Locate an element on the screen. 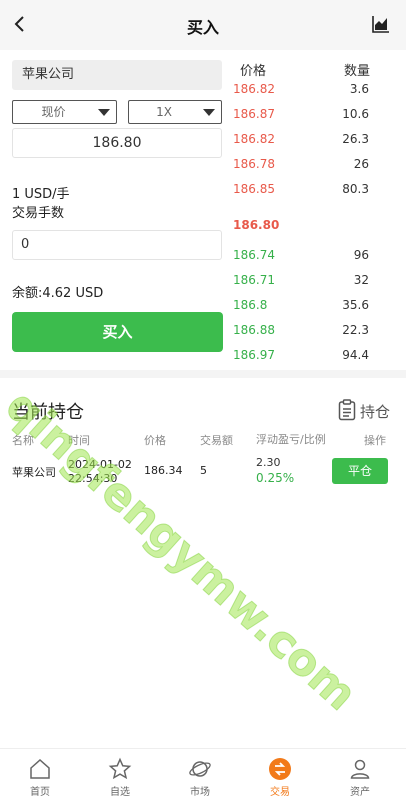 The width and height of the screenshot is (406, 800). book-qty-header: 数量 is located at coordinates (357, 71).